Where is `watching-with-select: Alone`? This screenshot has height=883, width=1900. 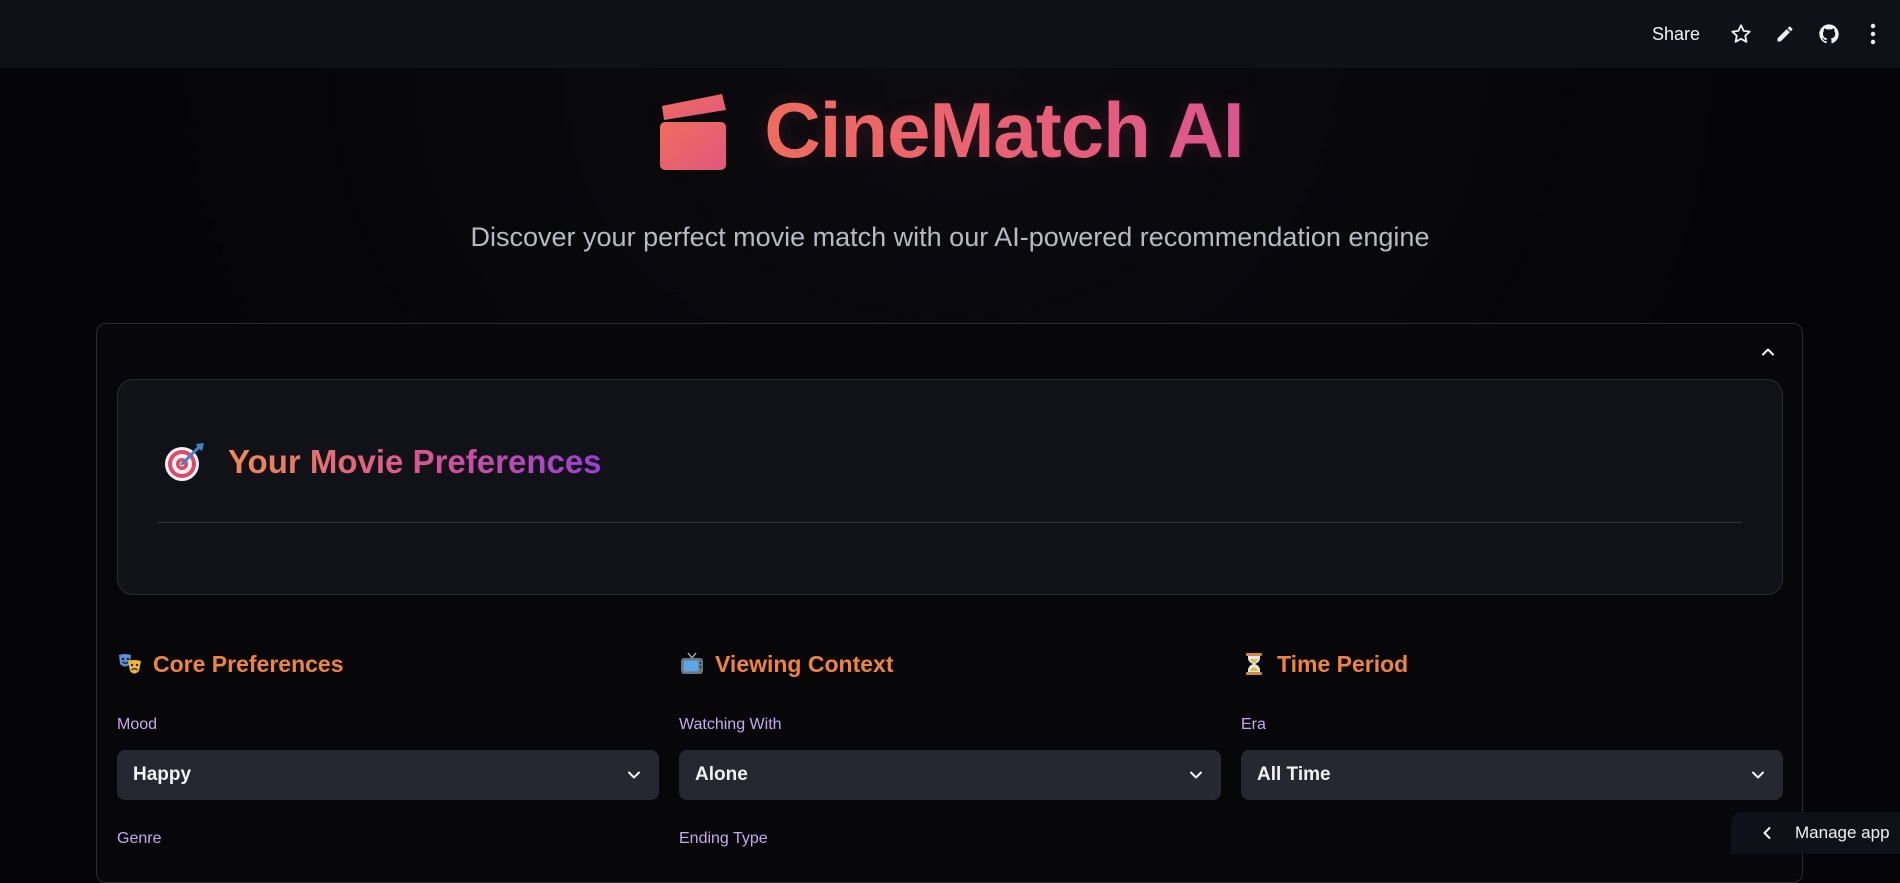
watching-with-select: Alone is located at coordinates (950, 775).